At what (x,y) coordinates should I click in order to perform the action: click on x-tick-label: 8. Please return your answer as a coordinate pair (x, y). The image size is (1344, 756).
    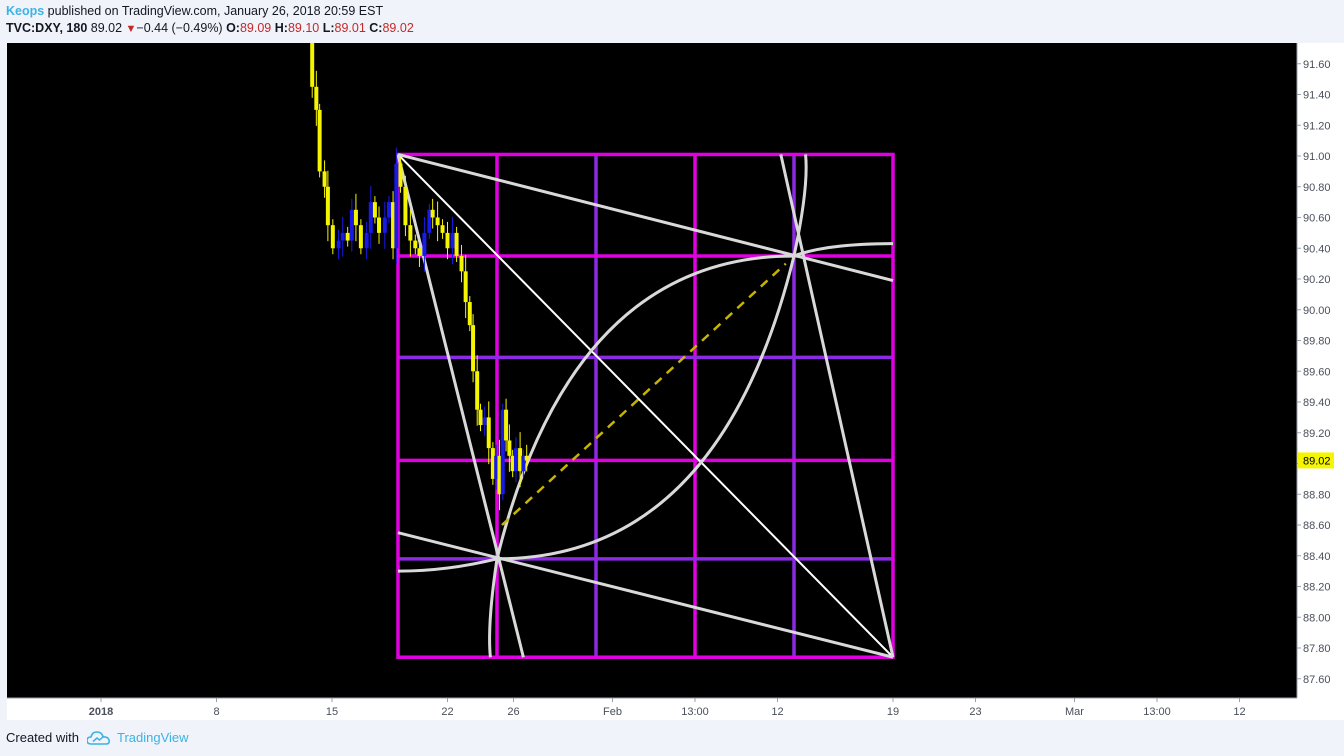
    Looking at the image, I should click on (216, 712).